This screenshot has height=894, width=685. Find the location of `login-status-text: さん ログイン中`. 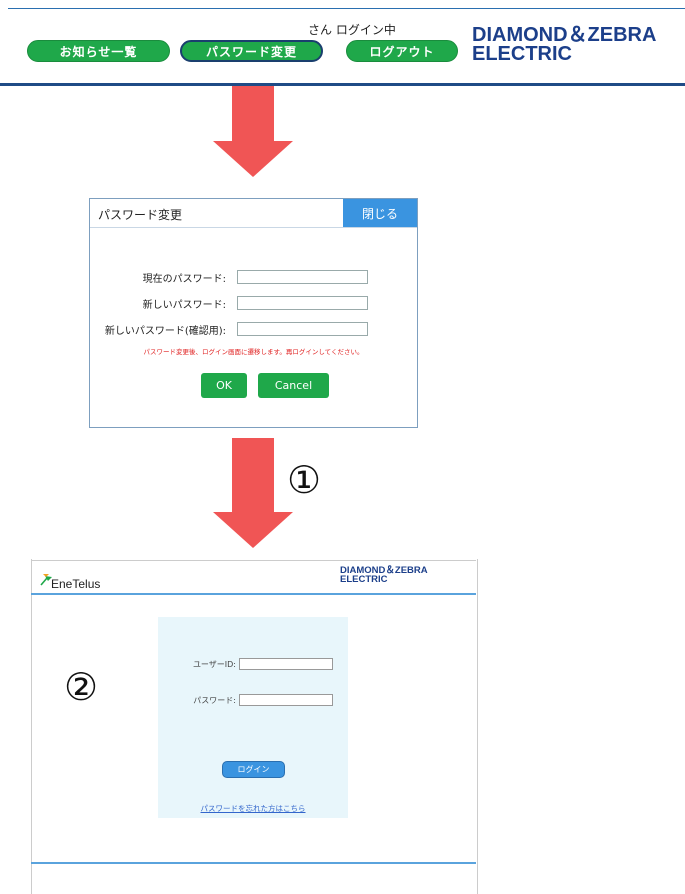

login-status-text: さん ログイン中 is located at coordinates (352, 30).